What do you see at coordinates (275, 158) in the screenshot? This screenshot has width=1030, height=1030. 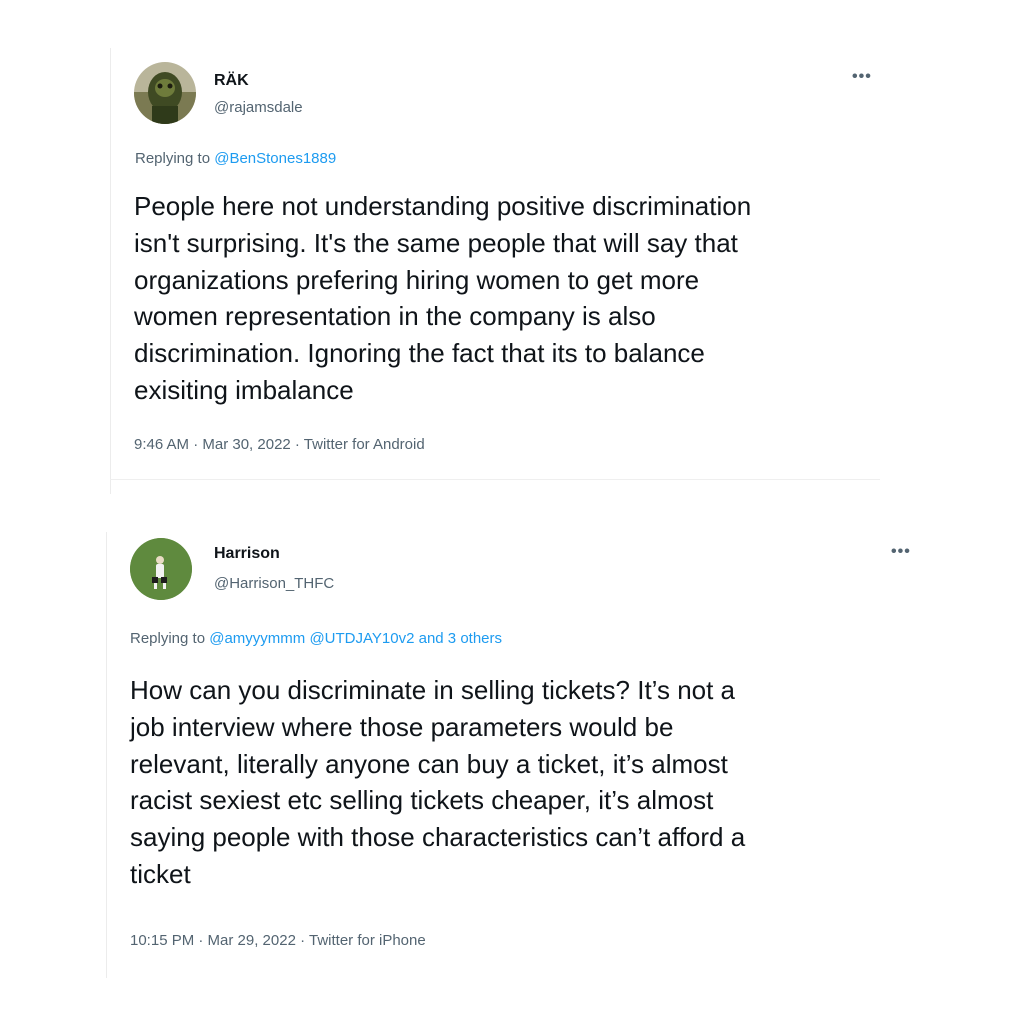 I see `mention-link: @BenStones1889` at bounding box center [275, 158].